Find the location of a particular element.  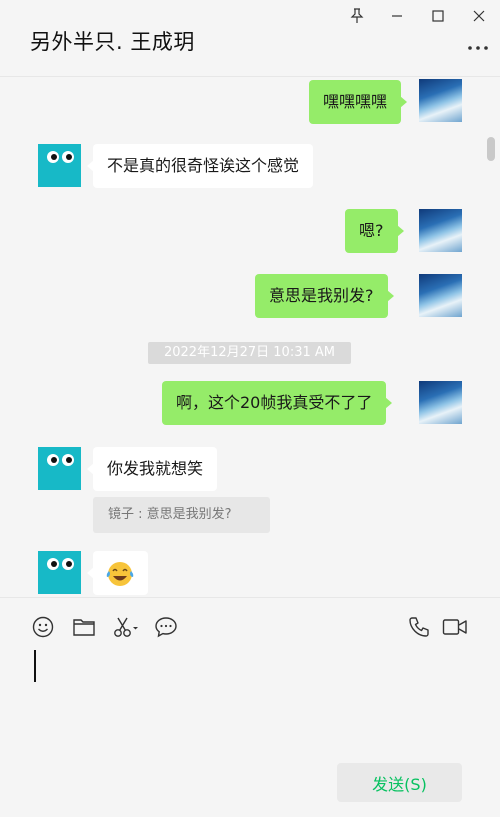

maximize-icon is located at coordinates (438, 16).